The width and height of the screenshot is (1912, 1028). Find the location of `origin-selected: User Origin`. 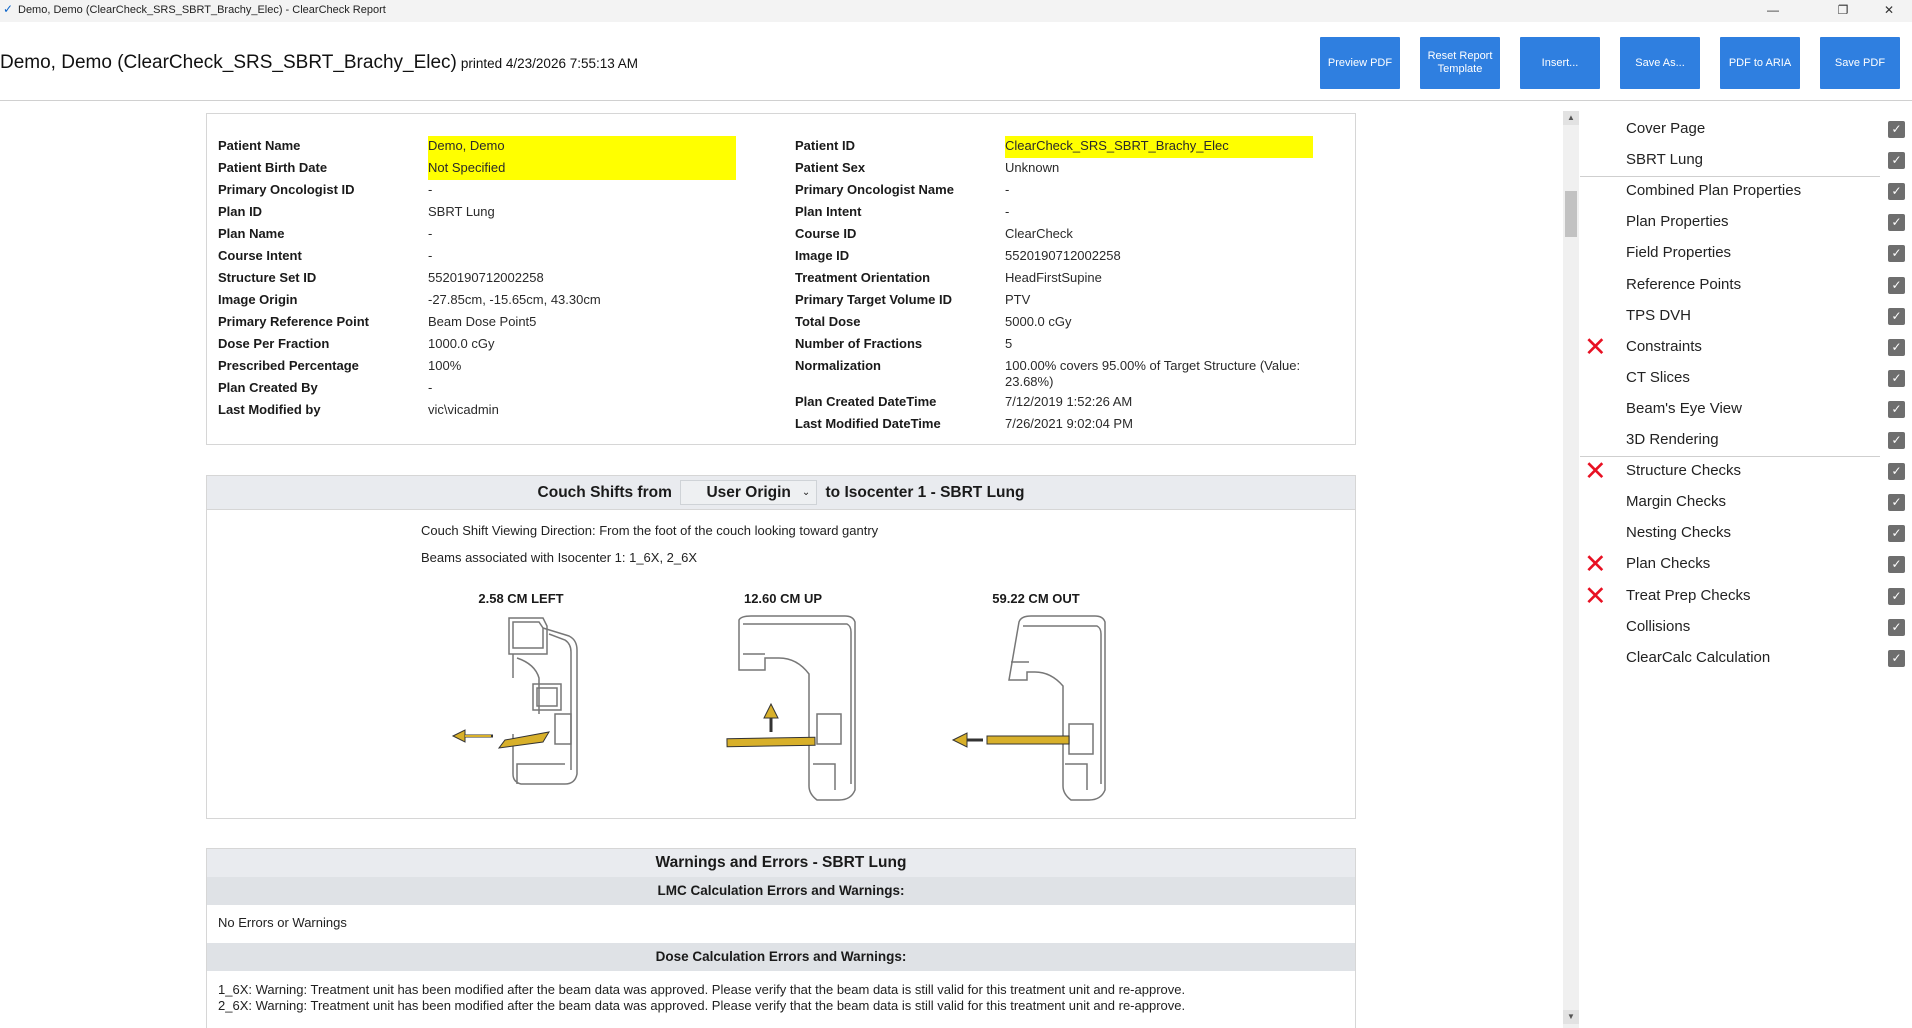

origin-selected: User Origin is located at coordinates (748, 493).